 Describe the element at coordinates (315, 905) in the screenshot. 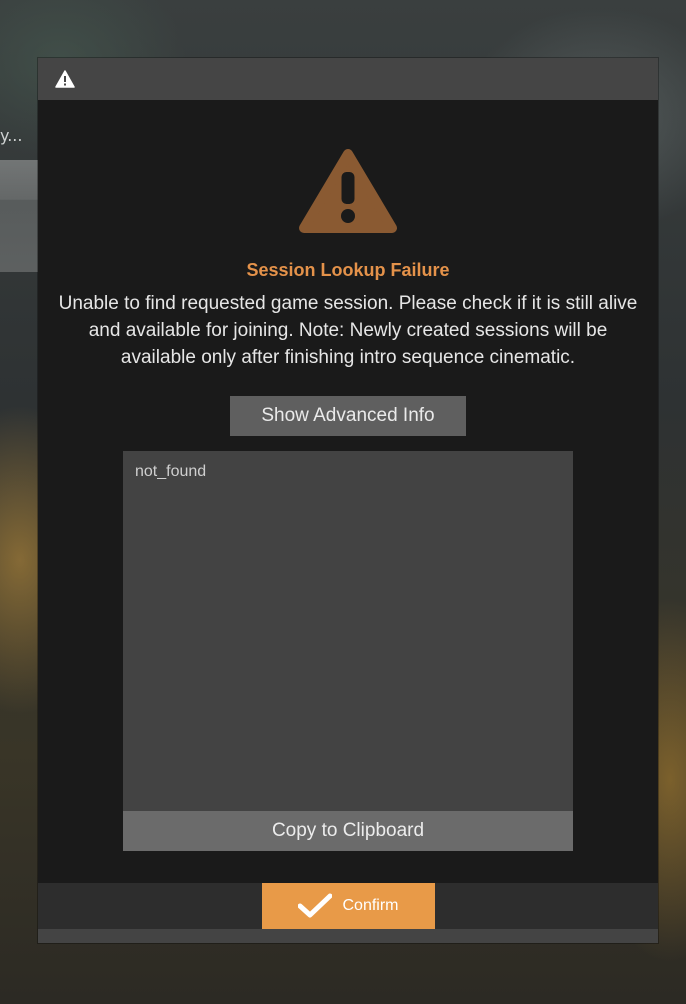

I see `checkmark-icon` at that location.